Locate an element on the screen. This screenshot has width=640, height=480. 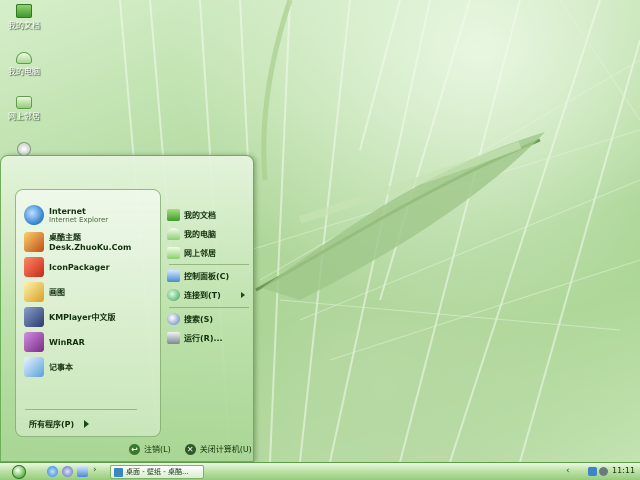
start-item-kmplayer: KMPlayer中文版 is located at coordinates (91, 317).